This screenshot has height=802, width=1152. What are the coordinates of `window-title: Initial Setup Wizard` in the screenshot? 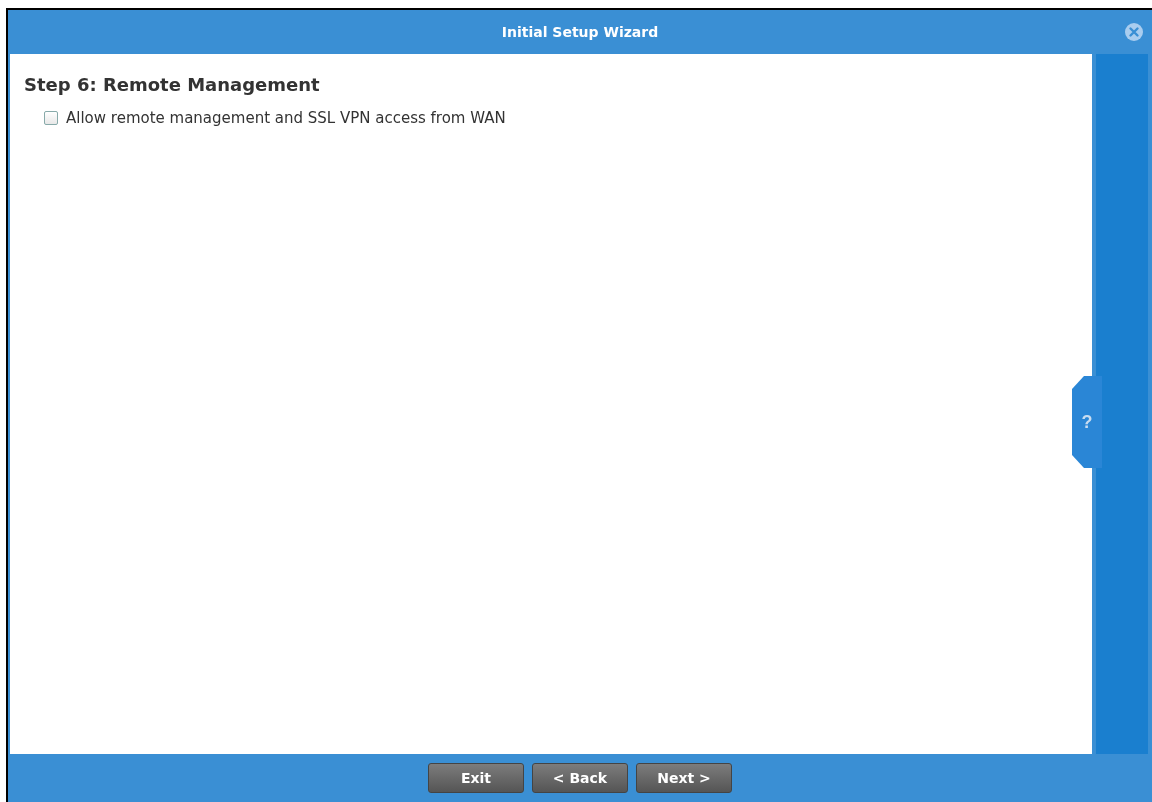 It's located at (580, 32).